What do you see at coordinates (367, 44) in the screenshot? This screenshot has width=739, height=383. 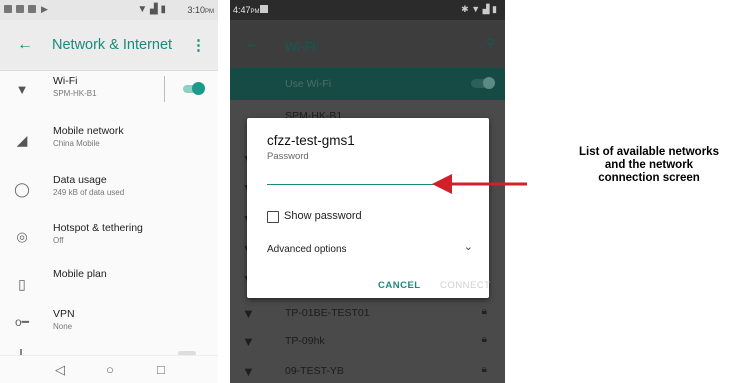 I see `app-bar: ← Wi-Fi ⚲` at bounding box center [367, 44].